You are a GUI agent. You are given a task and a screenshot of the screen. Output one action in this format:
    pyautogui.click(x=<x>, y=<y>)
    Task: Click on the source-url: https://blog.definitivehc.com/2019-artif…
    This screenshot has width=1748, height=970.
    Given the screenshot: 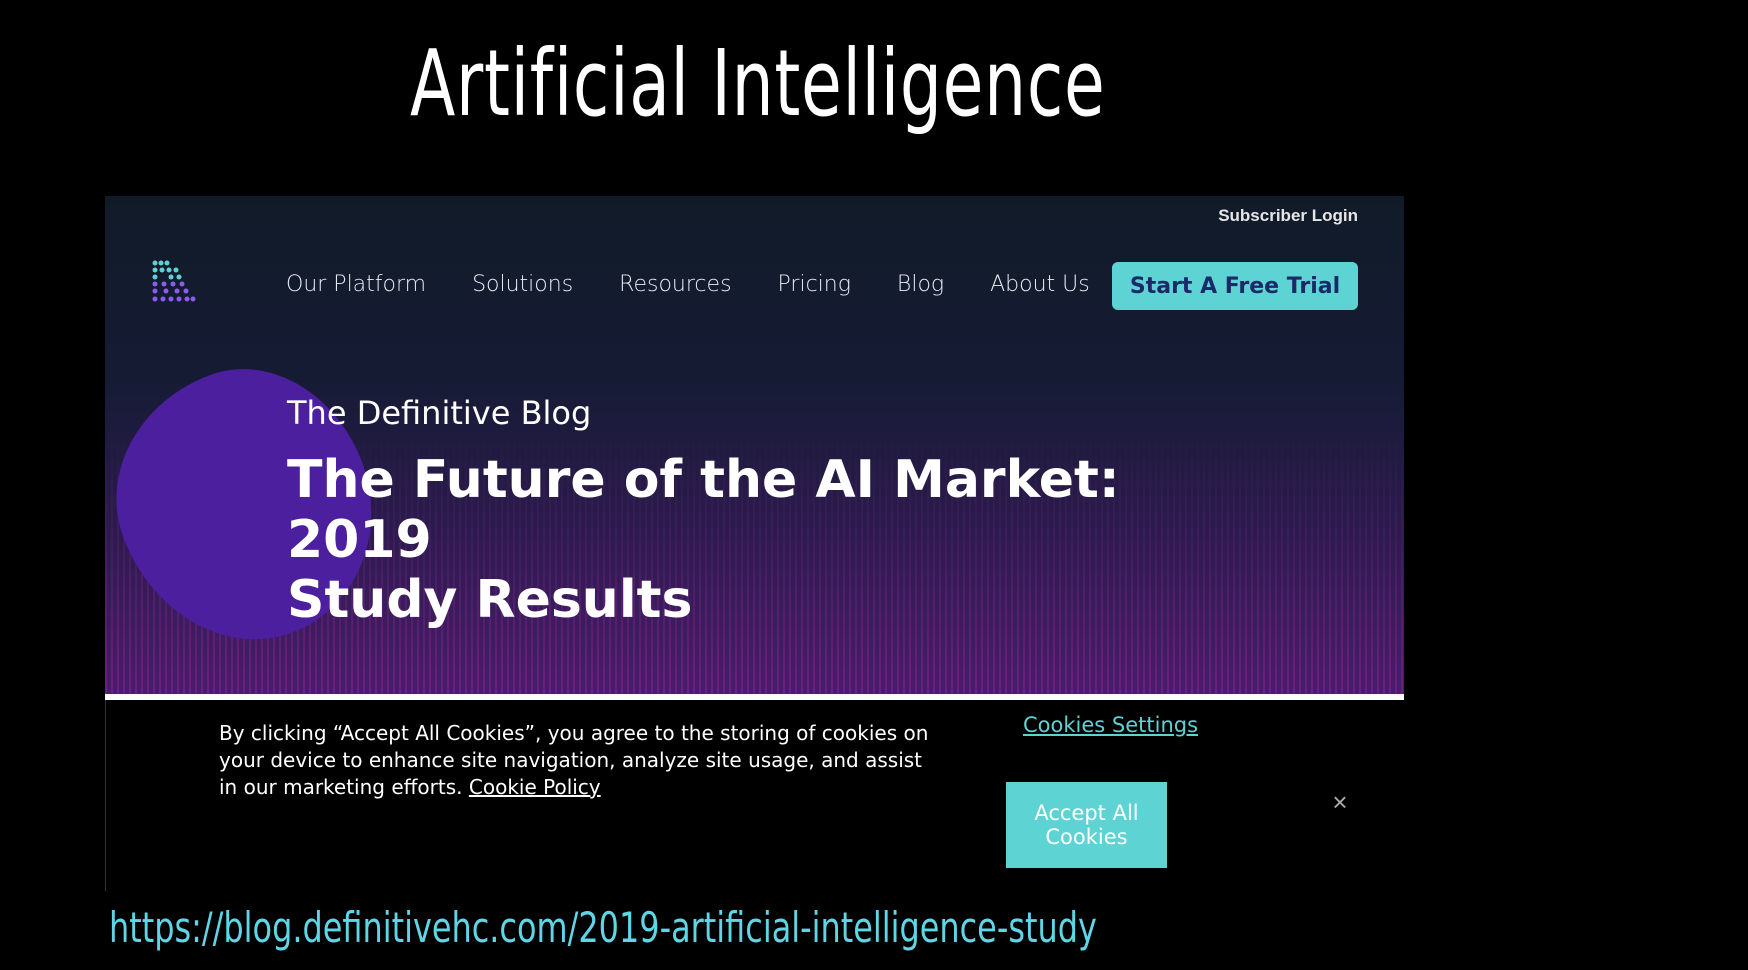 What is the action you would take?
    pyautogui.click(x=603, y=927)
    